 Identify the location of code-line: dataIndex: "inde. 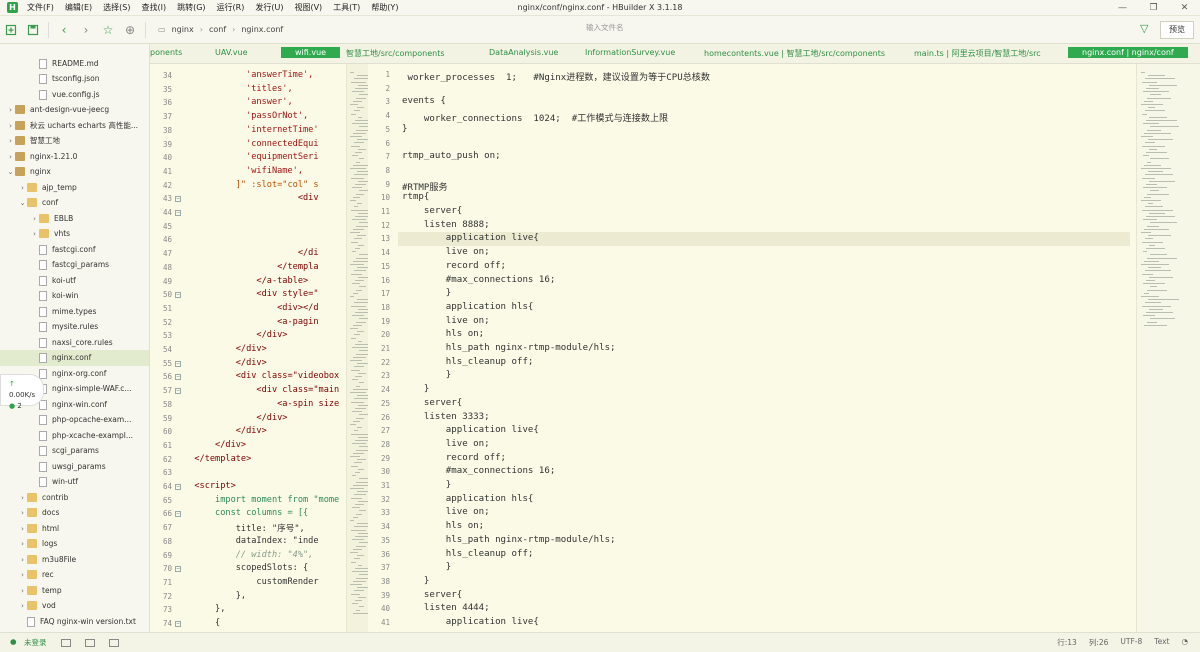
(251, 541).